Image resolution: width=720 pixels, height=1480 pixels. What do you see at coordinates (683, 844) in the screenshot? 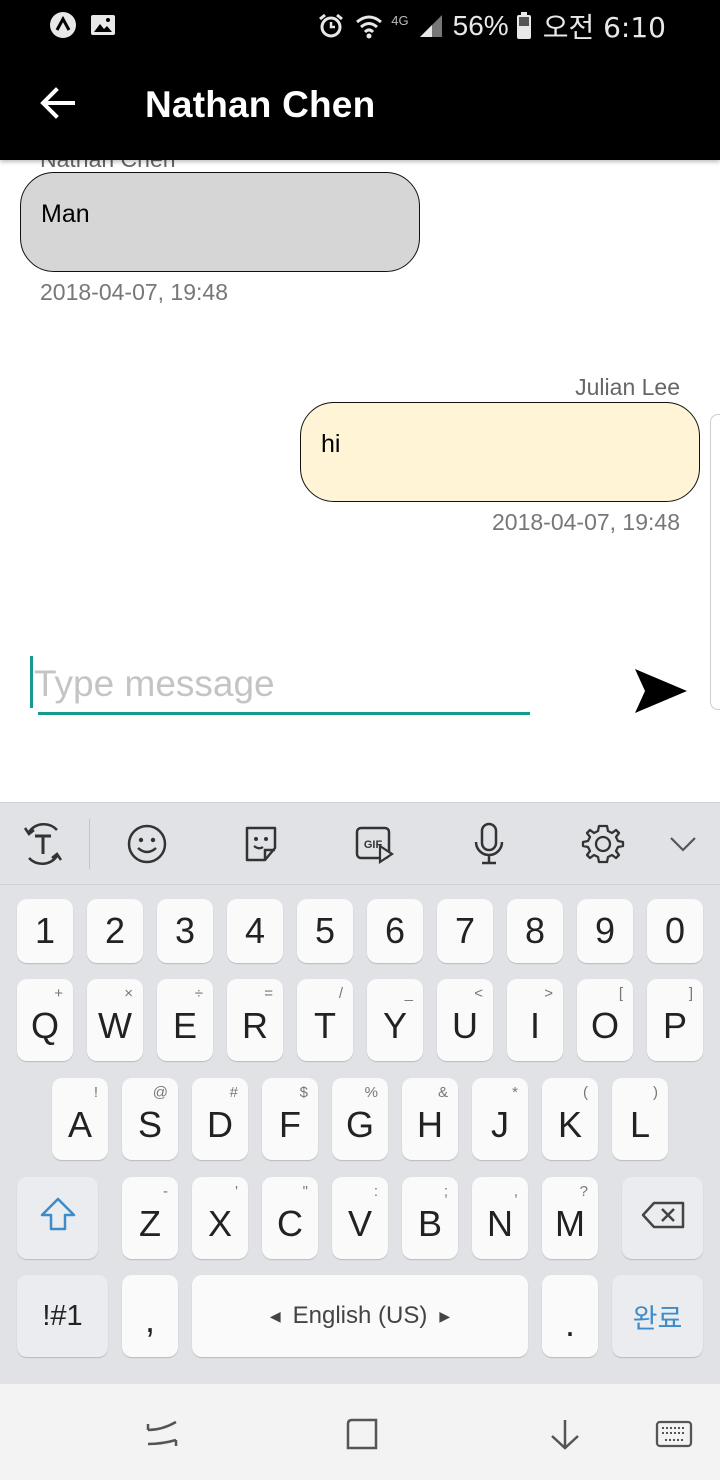
I see `collapse-icon` at bounding box center [683, 844].